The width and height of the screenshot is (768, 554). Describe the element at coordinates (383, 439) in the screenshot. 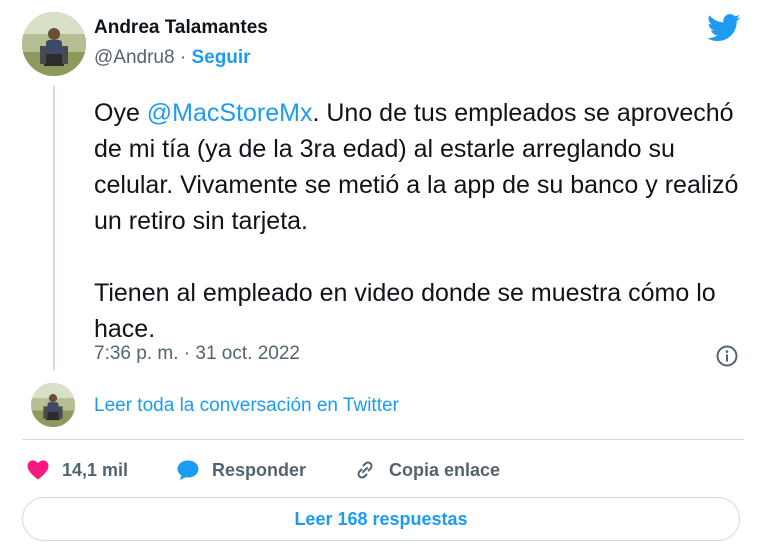

I see `divider` at that location.